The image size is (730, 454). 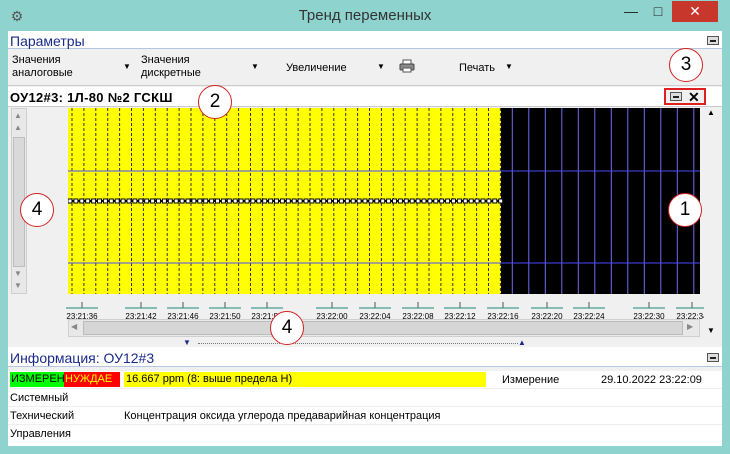 What do you see at coordinates (316, 68) in the screenshot?
I see `zoom-menu: Увеличение` at bounding box center [316, 68].